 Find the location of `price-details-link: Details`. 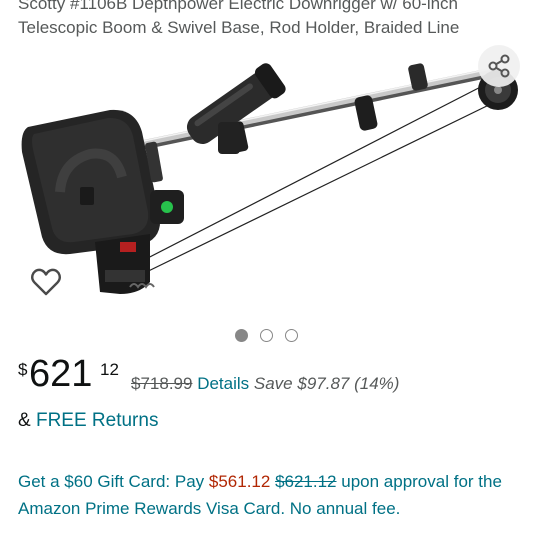

price-details-link: Details is located at coordinates (223, 383).